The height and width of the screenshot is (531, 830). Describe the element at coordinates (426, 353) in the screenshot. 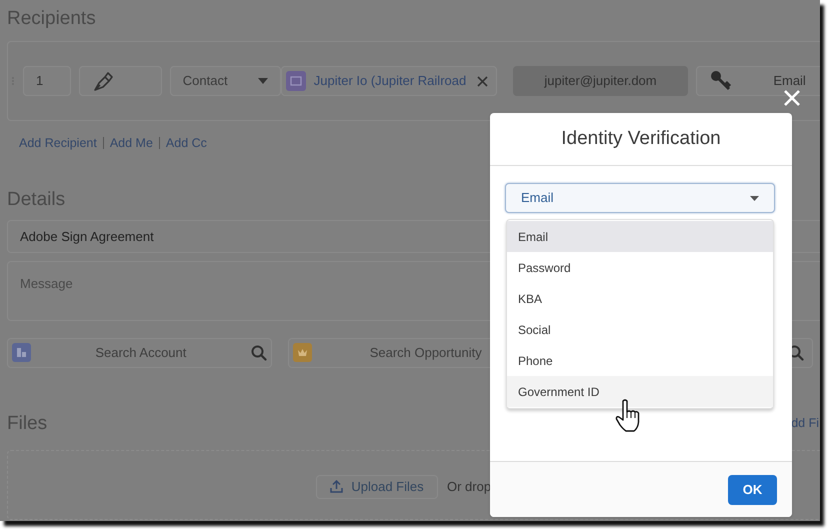

I see `search-opportunity-placeholder: Search Opportunity` at that location.